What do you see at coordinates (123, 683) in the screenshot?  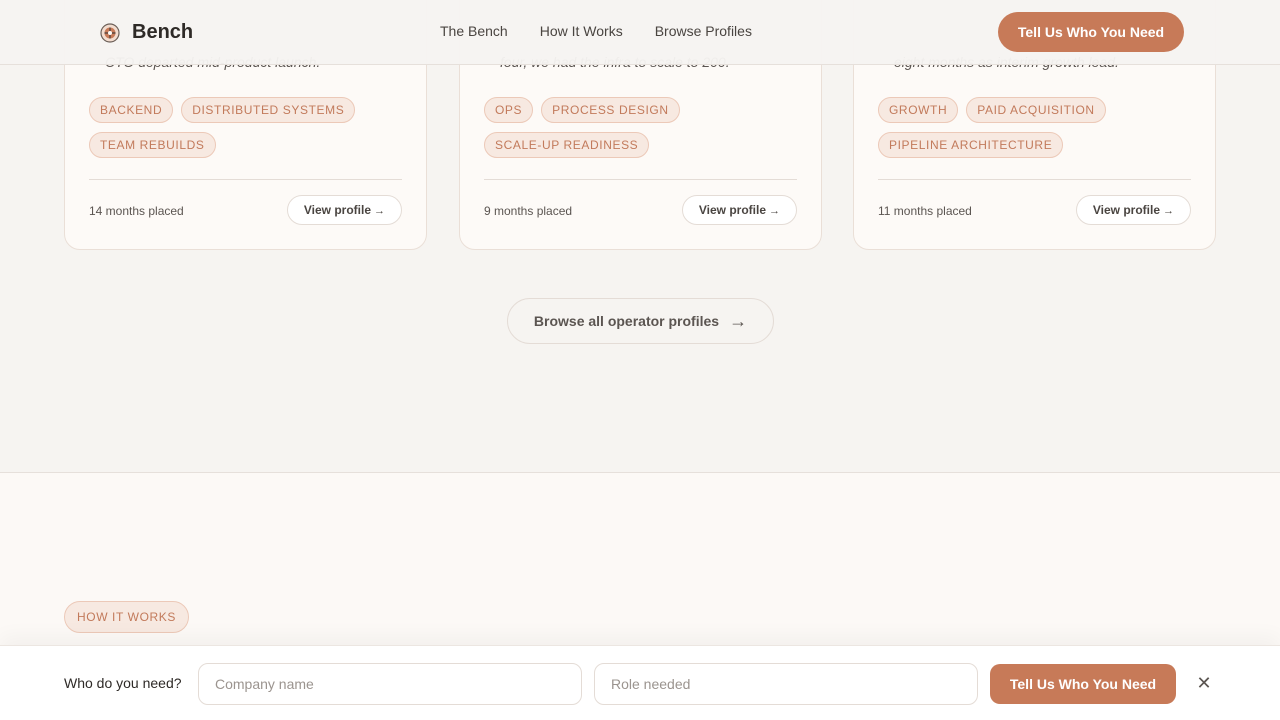 I see `request-bar-label: Who do you need?` at bounding box center [123, 683].